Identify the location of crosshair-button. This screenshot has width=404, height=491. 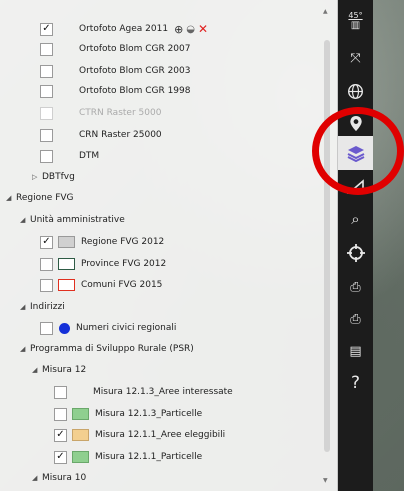
(355, 253).